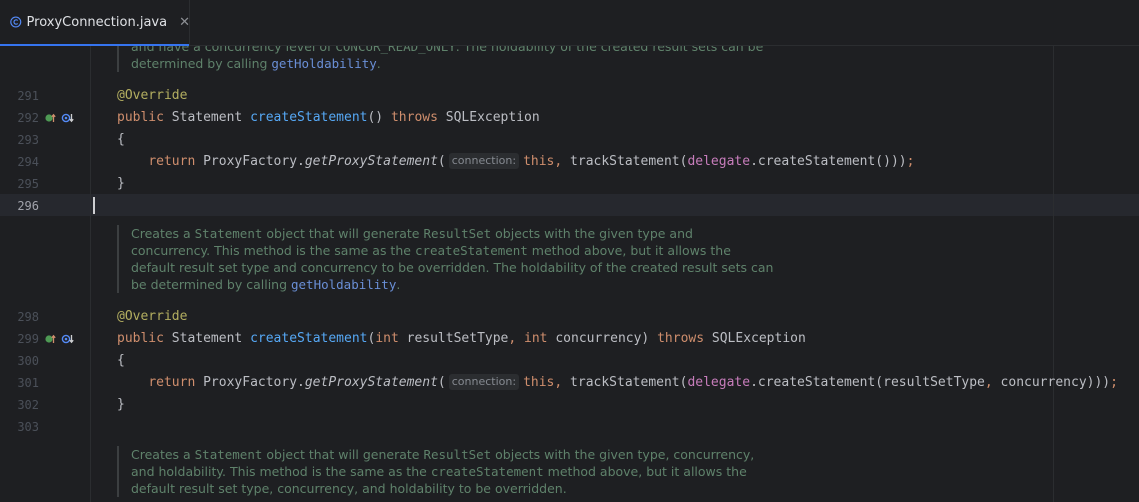 The image size is (1139, 502). I want to click on code-line: 298 @Override, so click(569, 317).